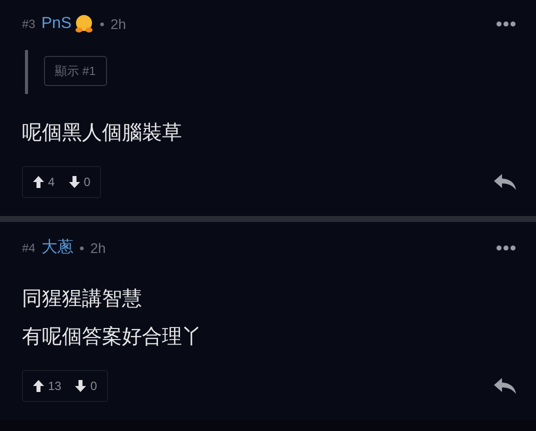 The height and width of the screenshot is (431, 536). What do you see at coordinates (29, 24) in the screenshot?
I see `post-number: #3` at bounding box center [29, 24].